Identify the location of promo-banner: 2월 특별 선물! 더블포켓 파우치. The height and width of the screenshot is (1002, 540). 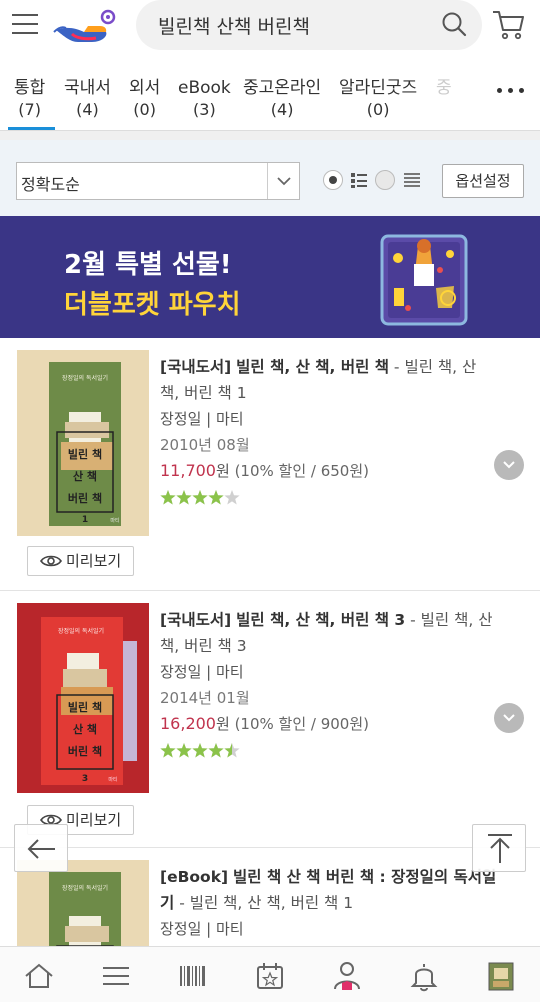
(270, 277).